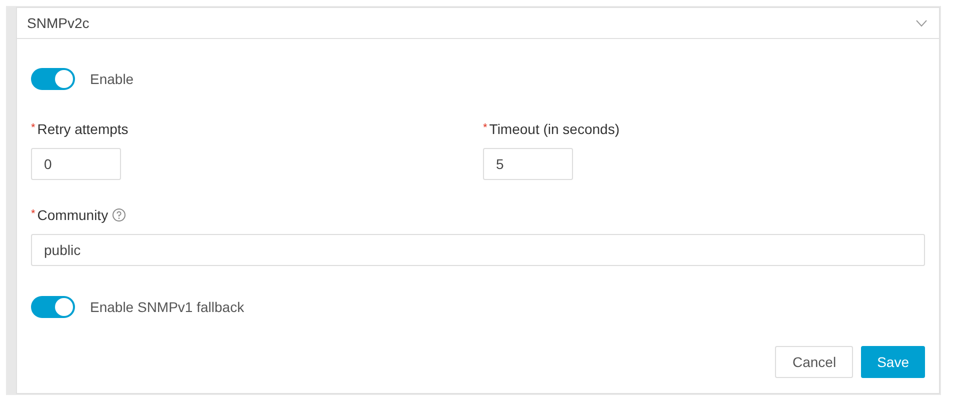 Image resolution: width=953 pixels, height=403 pixels. I want to click on field-label: Timeout (in seconds), so click(554, 129).